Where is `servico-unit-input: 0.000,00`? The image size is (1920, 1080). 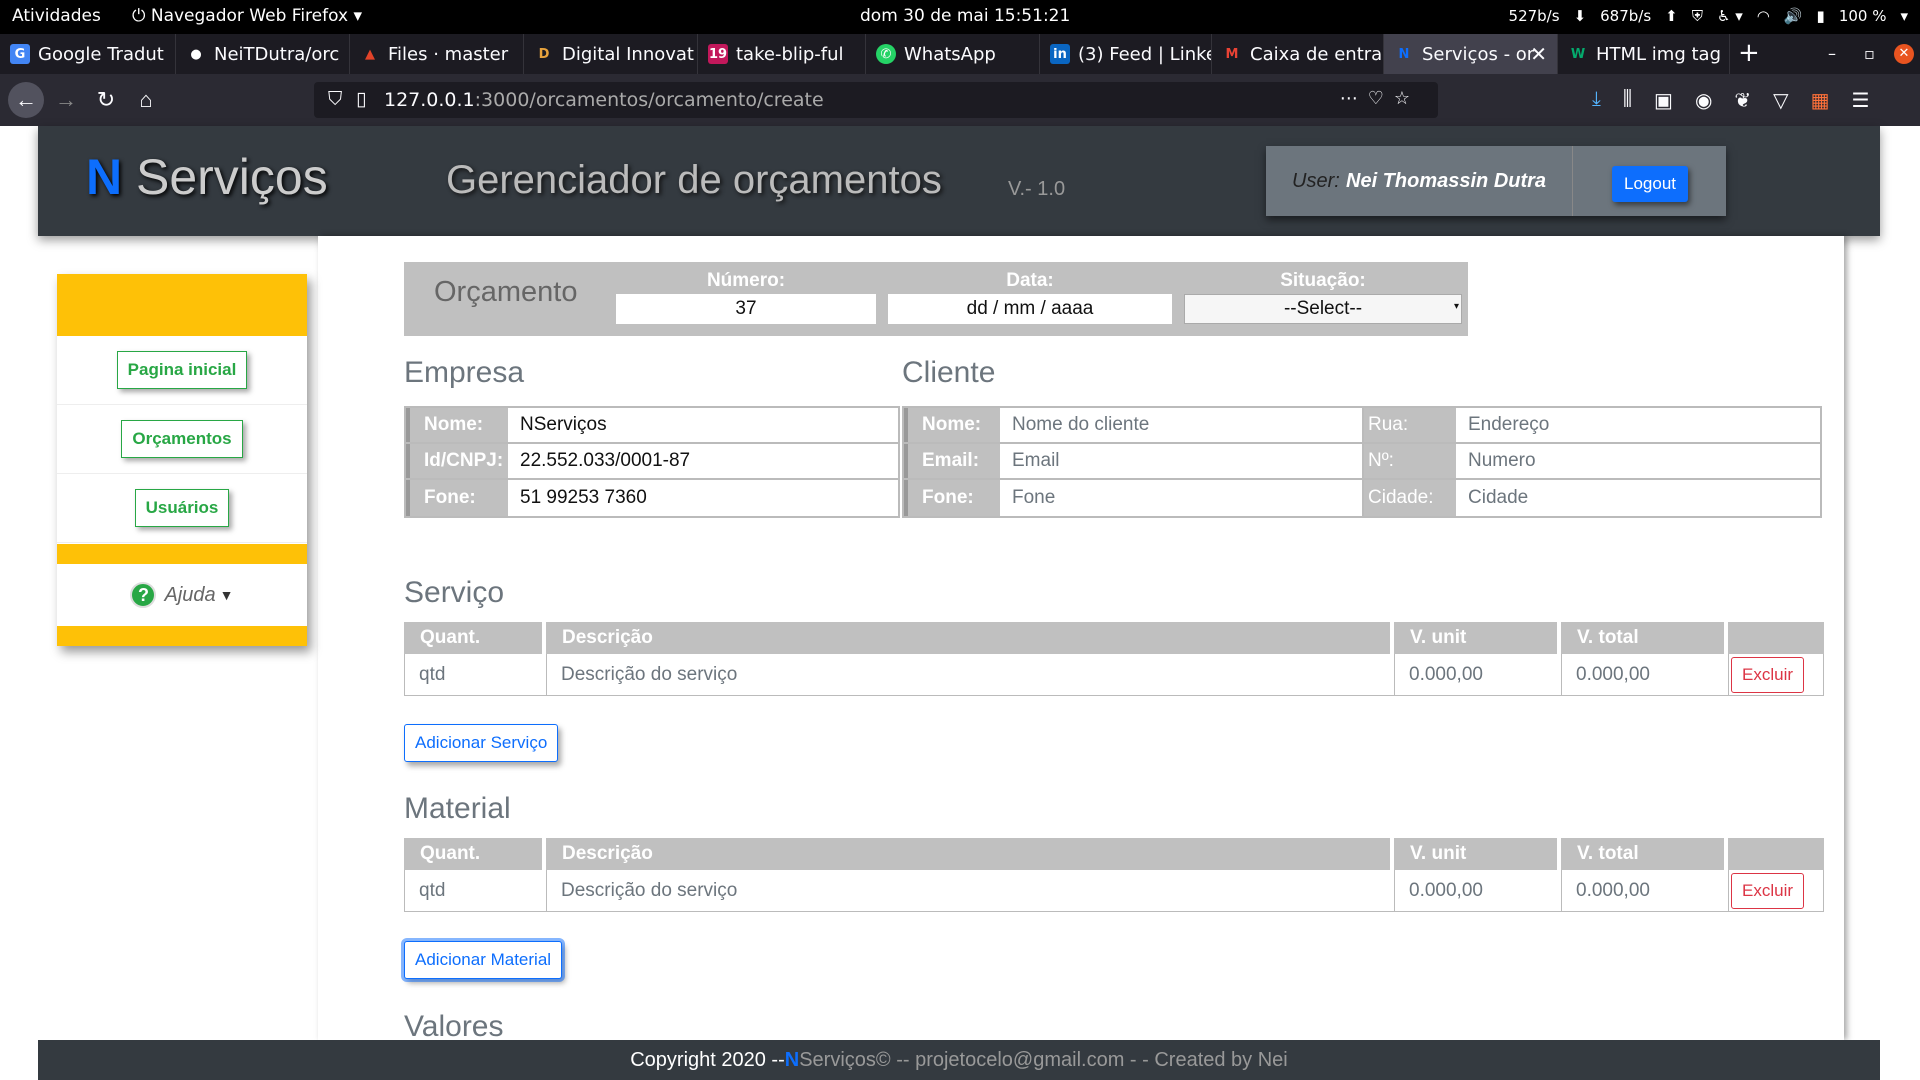 servico-unit-input: 0.000,00 is located at coordinates (1478, 674).